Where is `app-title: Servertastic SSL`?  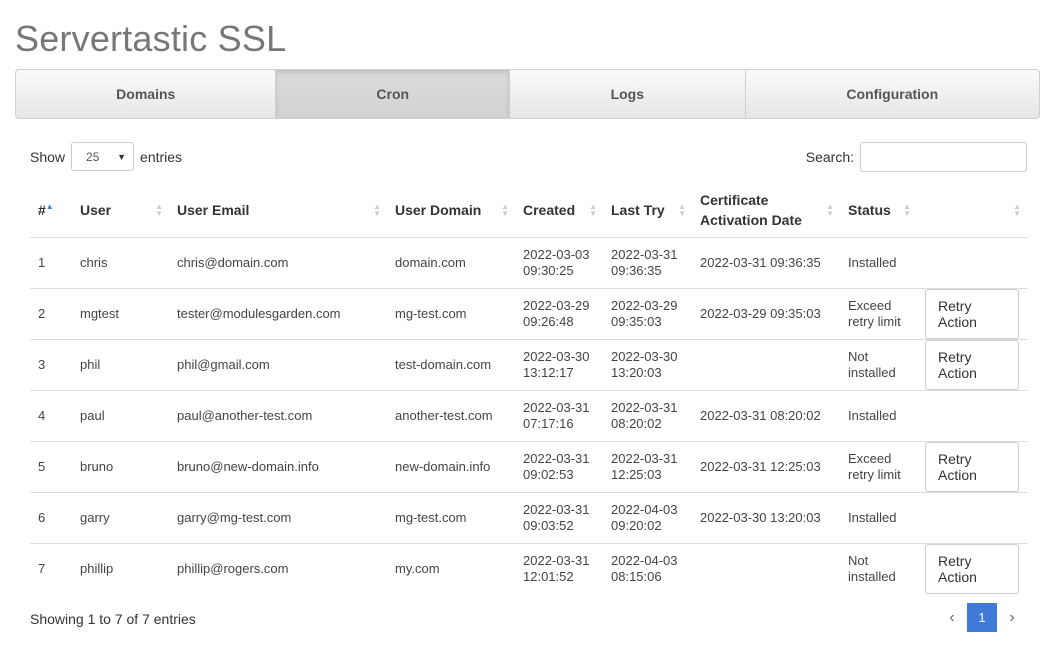
app-title: Servertastic SSL is located at coordinates (151, 38).